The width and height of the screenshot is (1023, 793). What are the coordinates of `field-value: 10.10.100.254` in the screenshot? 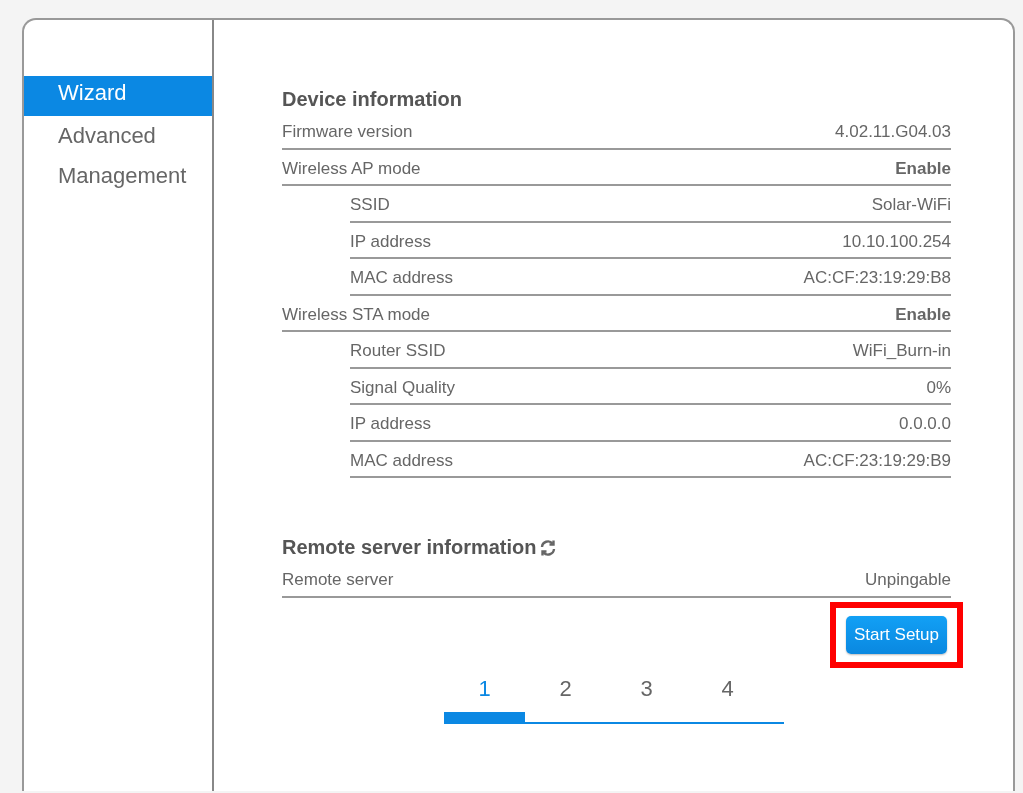 It's located at (896, 241).